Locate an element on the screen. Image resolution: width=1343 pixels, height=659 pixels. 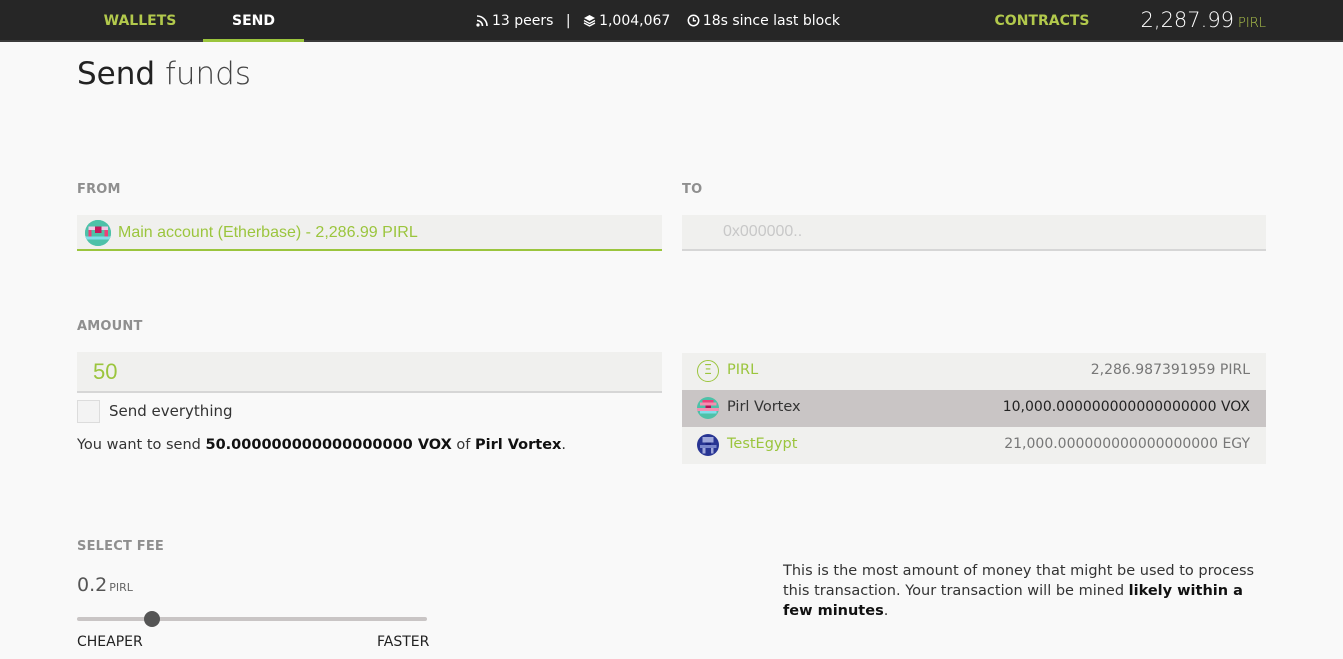
total-balance: 2,287.99 PIRL is located at coordinates (1203, 21).